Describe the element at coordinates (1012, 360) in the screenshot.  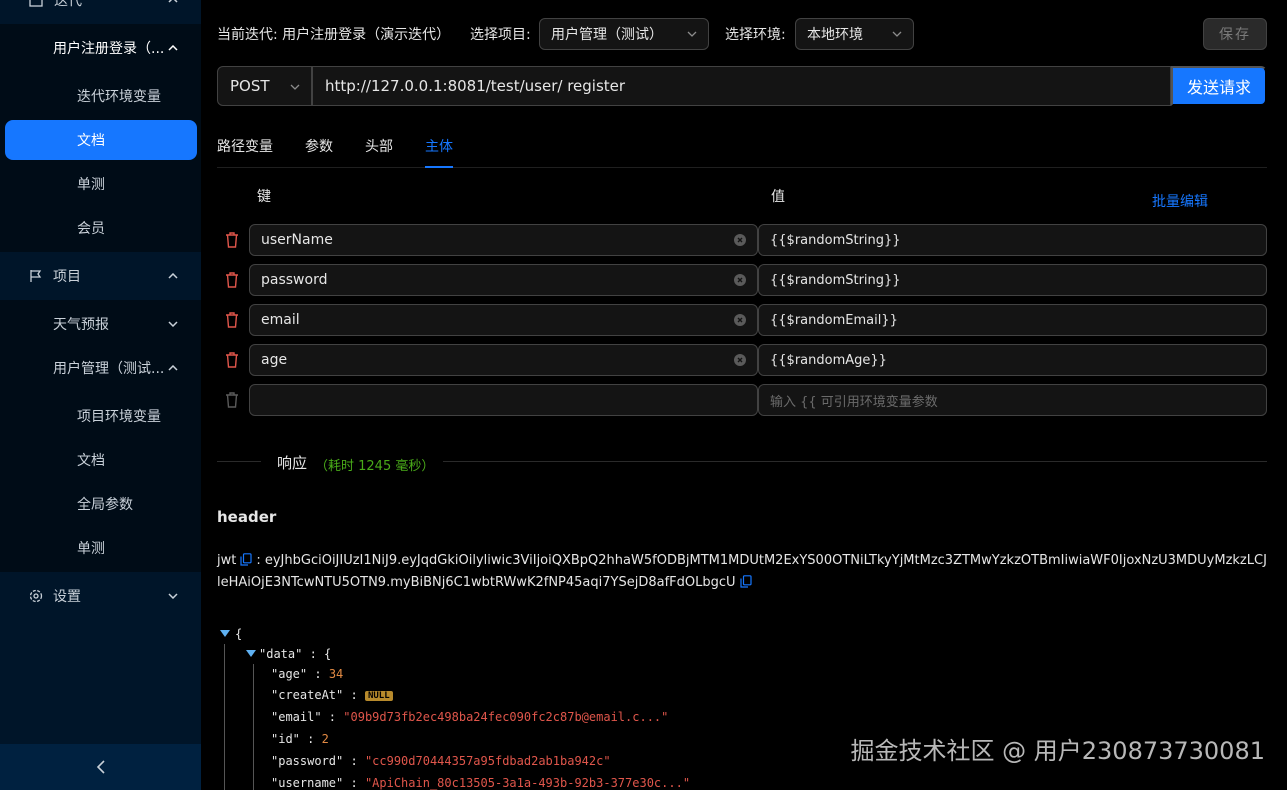
I see `value-input: {{$randomAge}}` at that location.